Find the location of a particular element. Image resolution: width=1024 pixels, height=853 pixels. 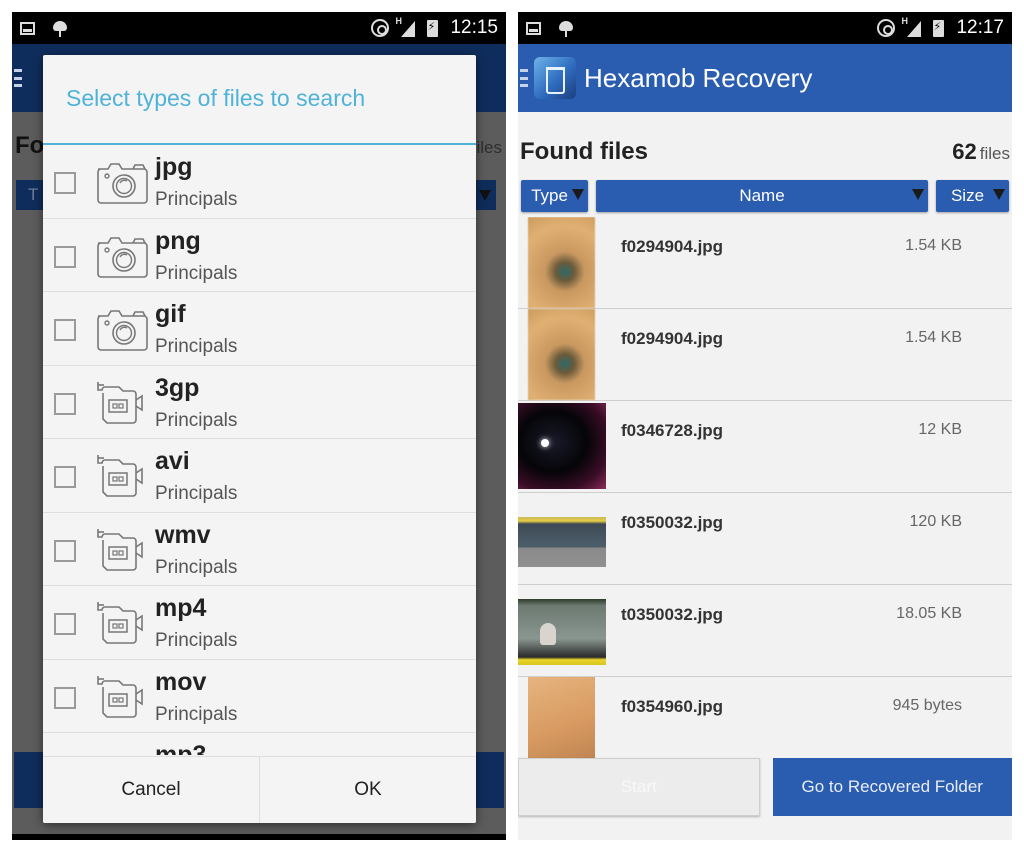

file-type-item: mp4 Principals is located at coordinates (259, 623).